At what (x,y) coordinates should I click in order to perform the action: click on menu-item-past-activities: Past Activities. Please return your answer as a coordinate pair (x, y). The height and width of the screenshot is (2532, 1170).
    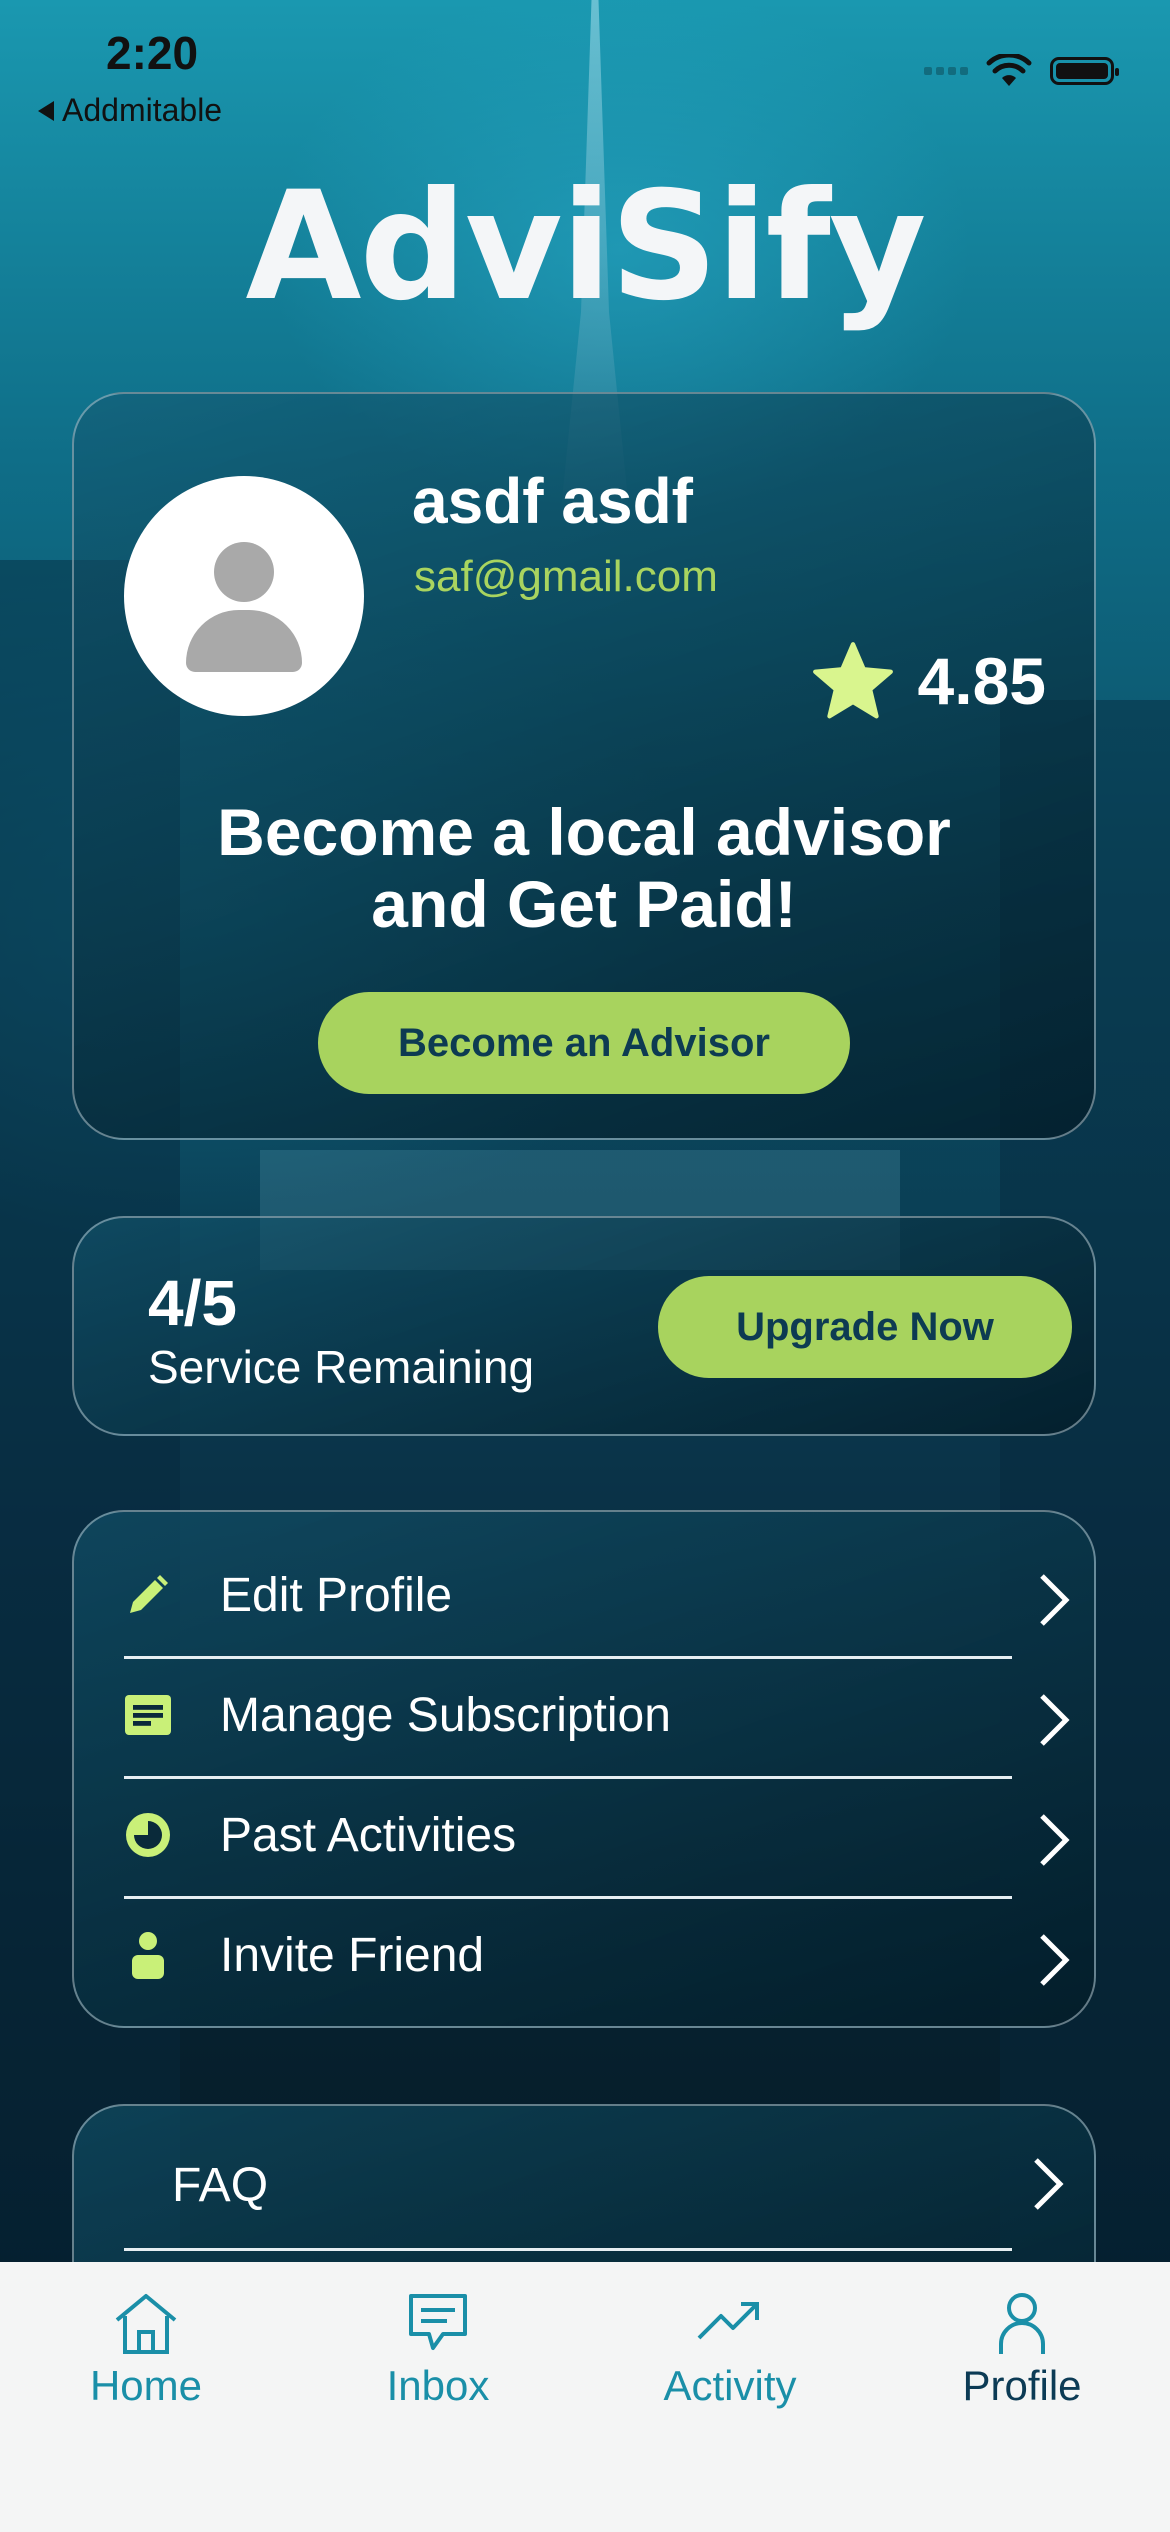
    Looking at the image, I should click on (596, 1835).